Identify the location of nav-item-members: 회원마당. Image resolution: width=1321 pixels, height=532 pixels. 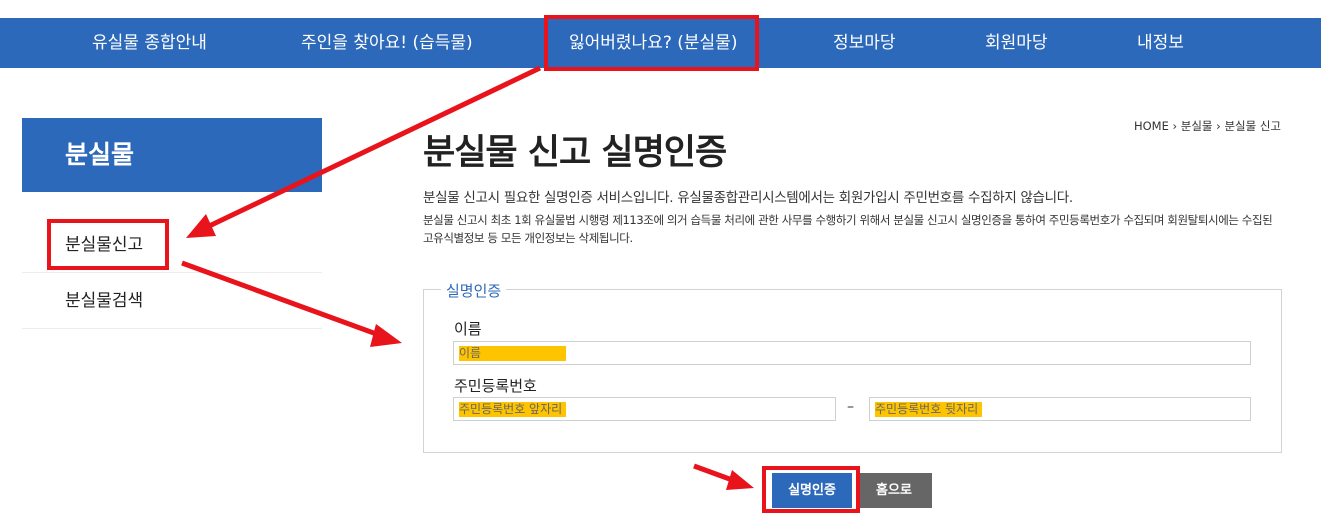
(1016, 43).